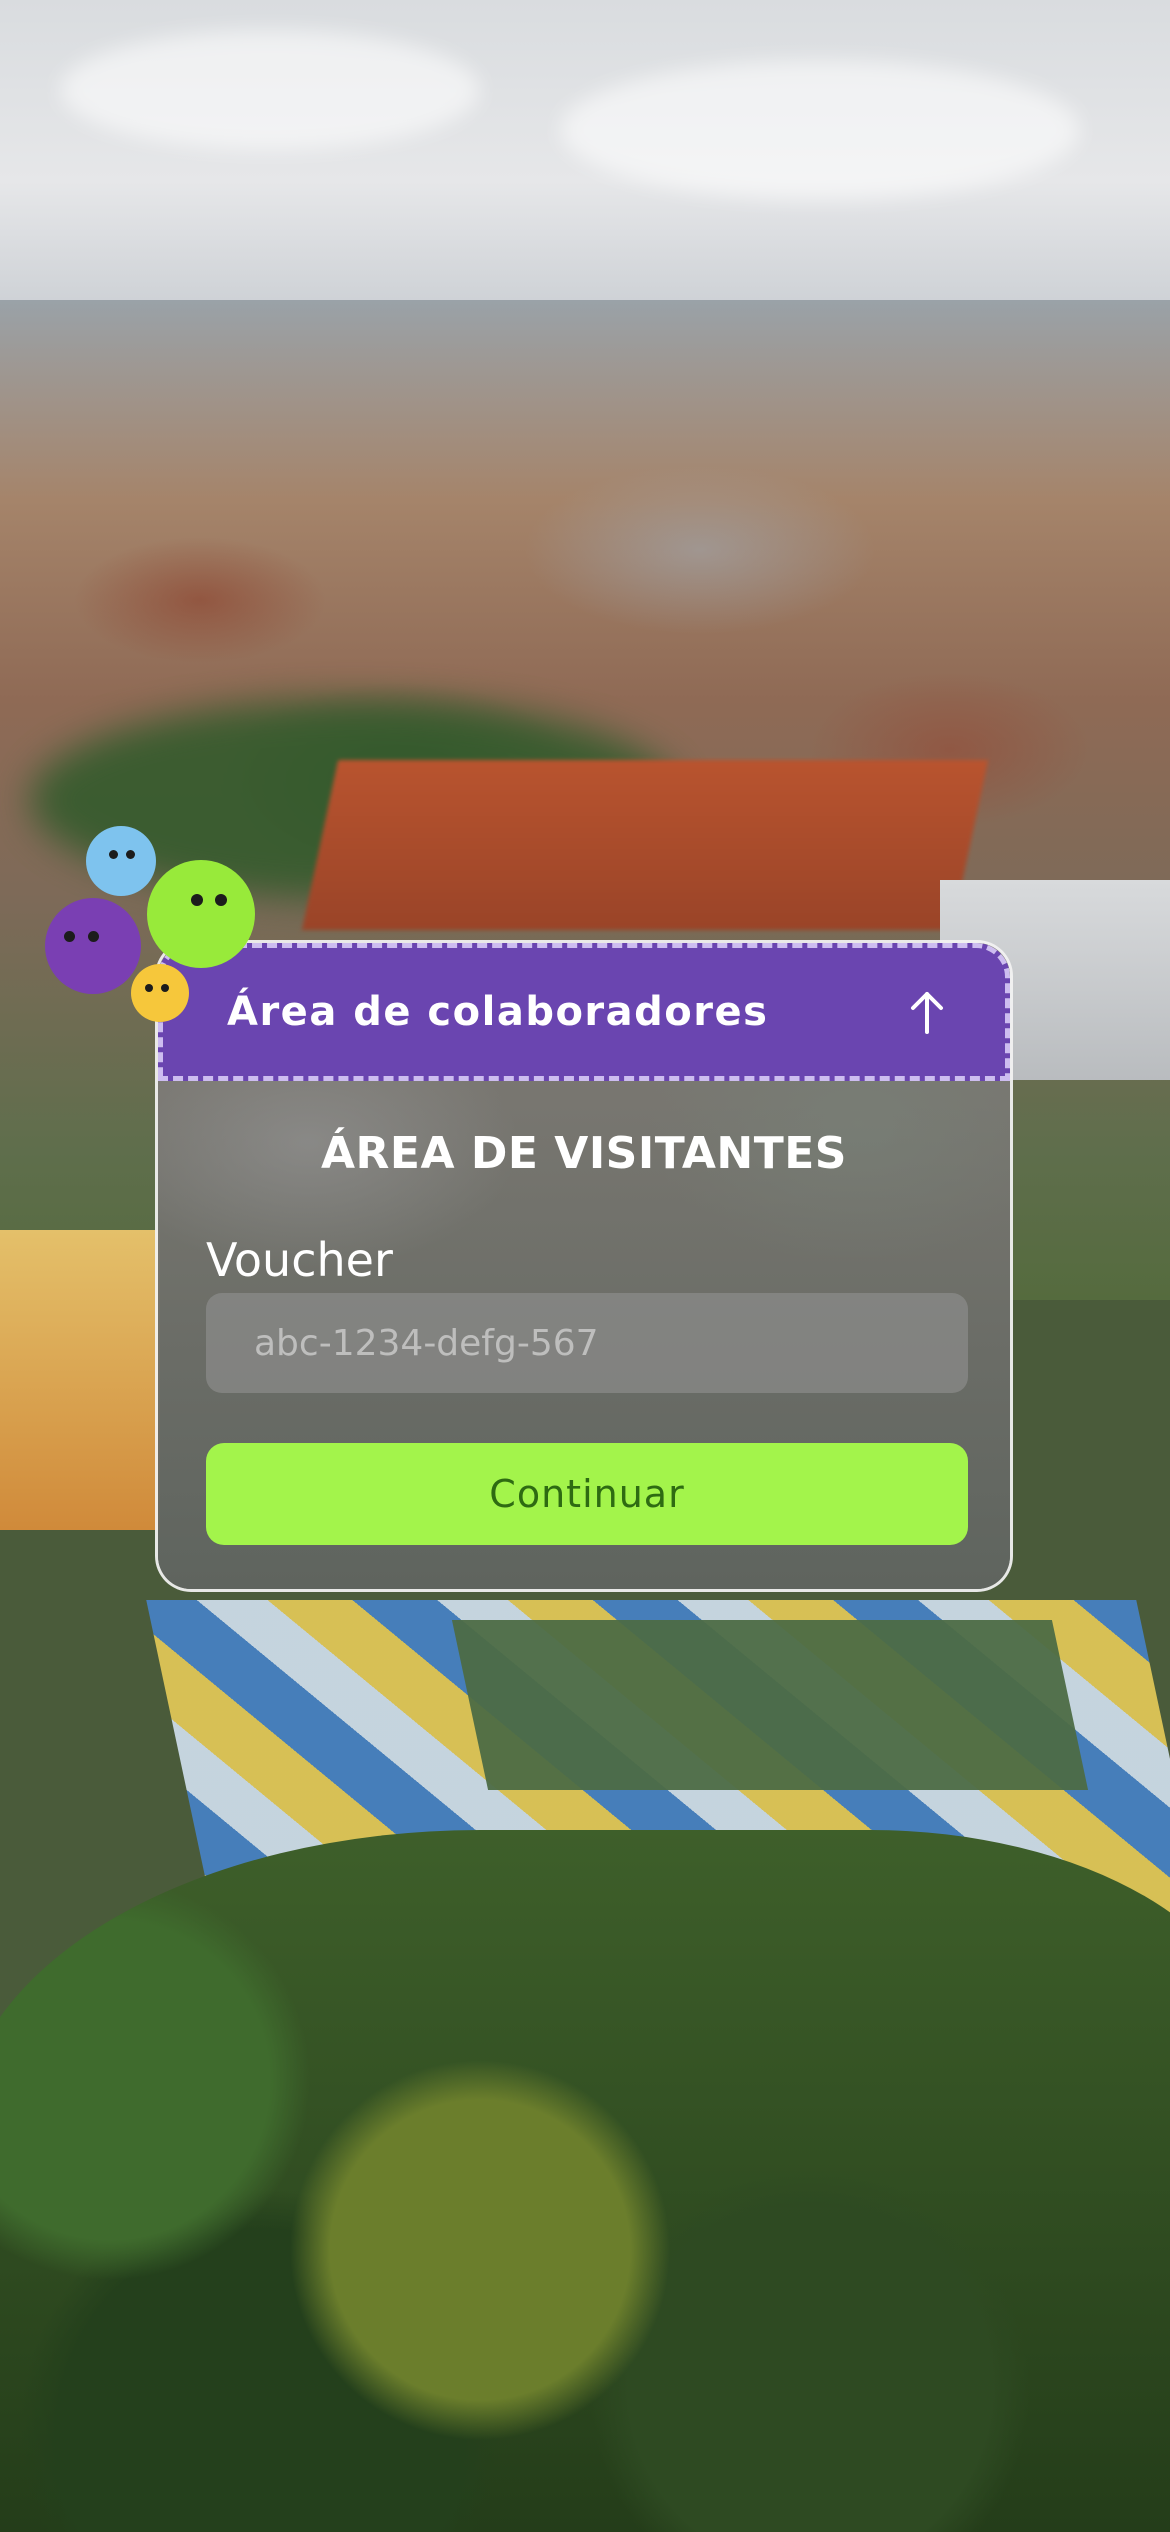 The height and width of the screenshot is (2532, 1170). I want to click on yellow-building, so click(80, 1380).